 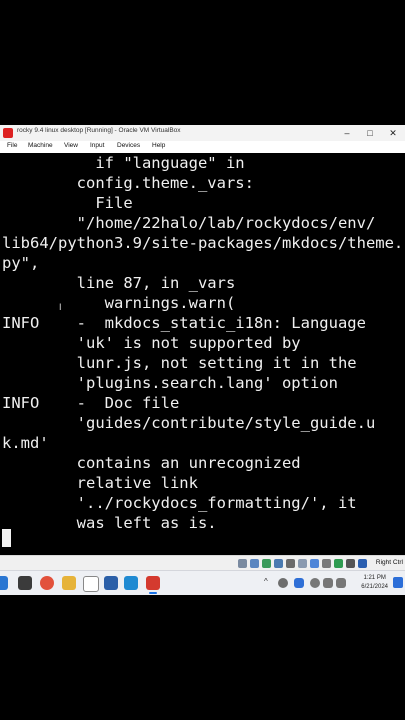 What do you see at coordinates (158, 145) in the screenshot?
I see `menu-help: Help` at bounding box center [158, 145].